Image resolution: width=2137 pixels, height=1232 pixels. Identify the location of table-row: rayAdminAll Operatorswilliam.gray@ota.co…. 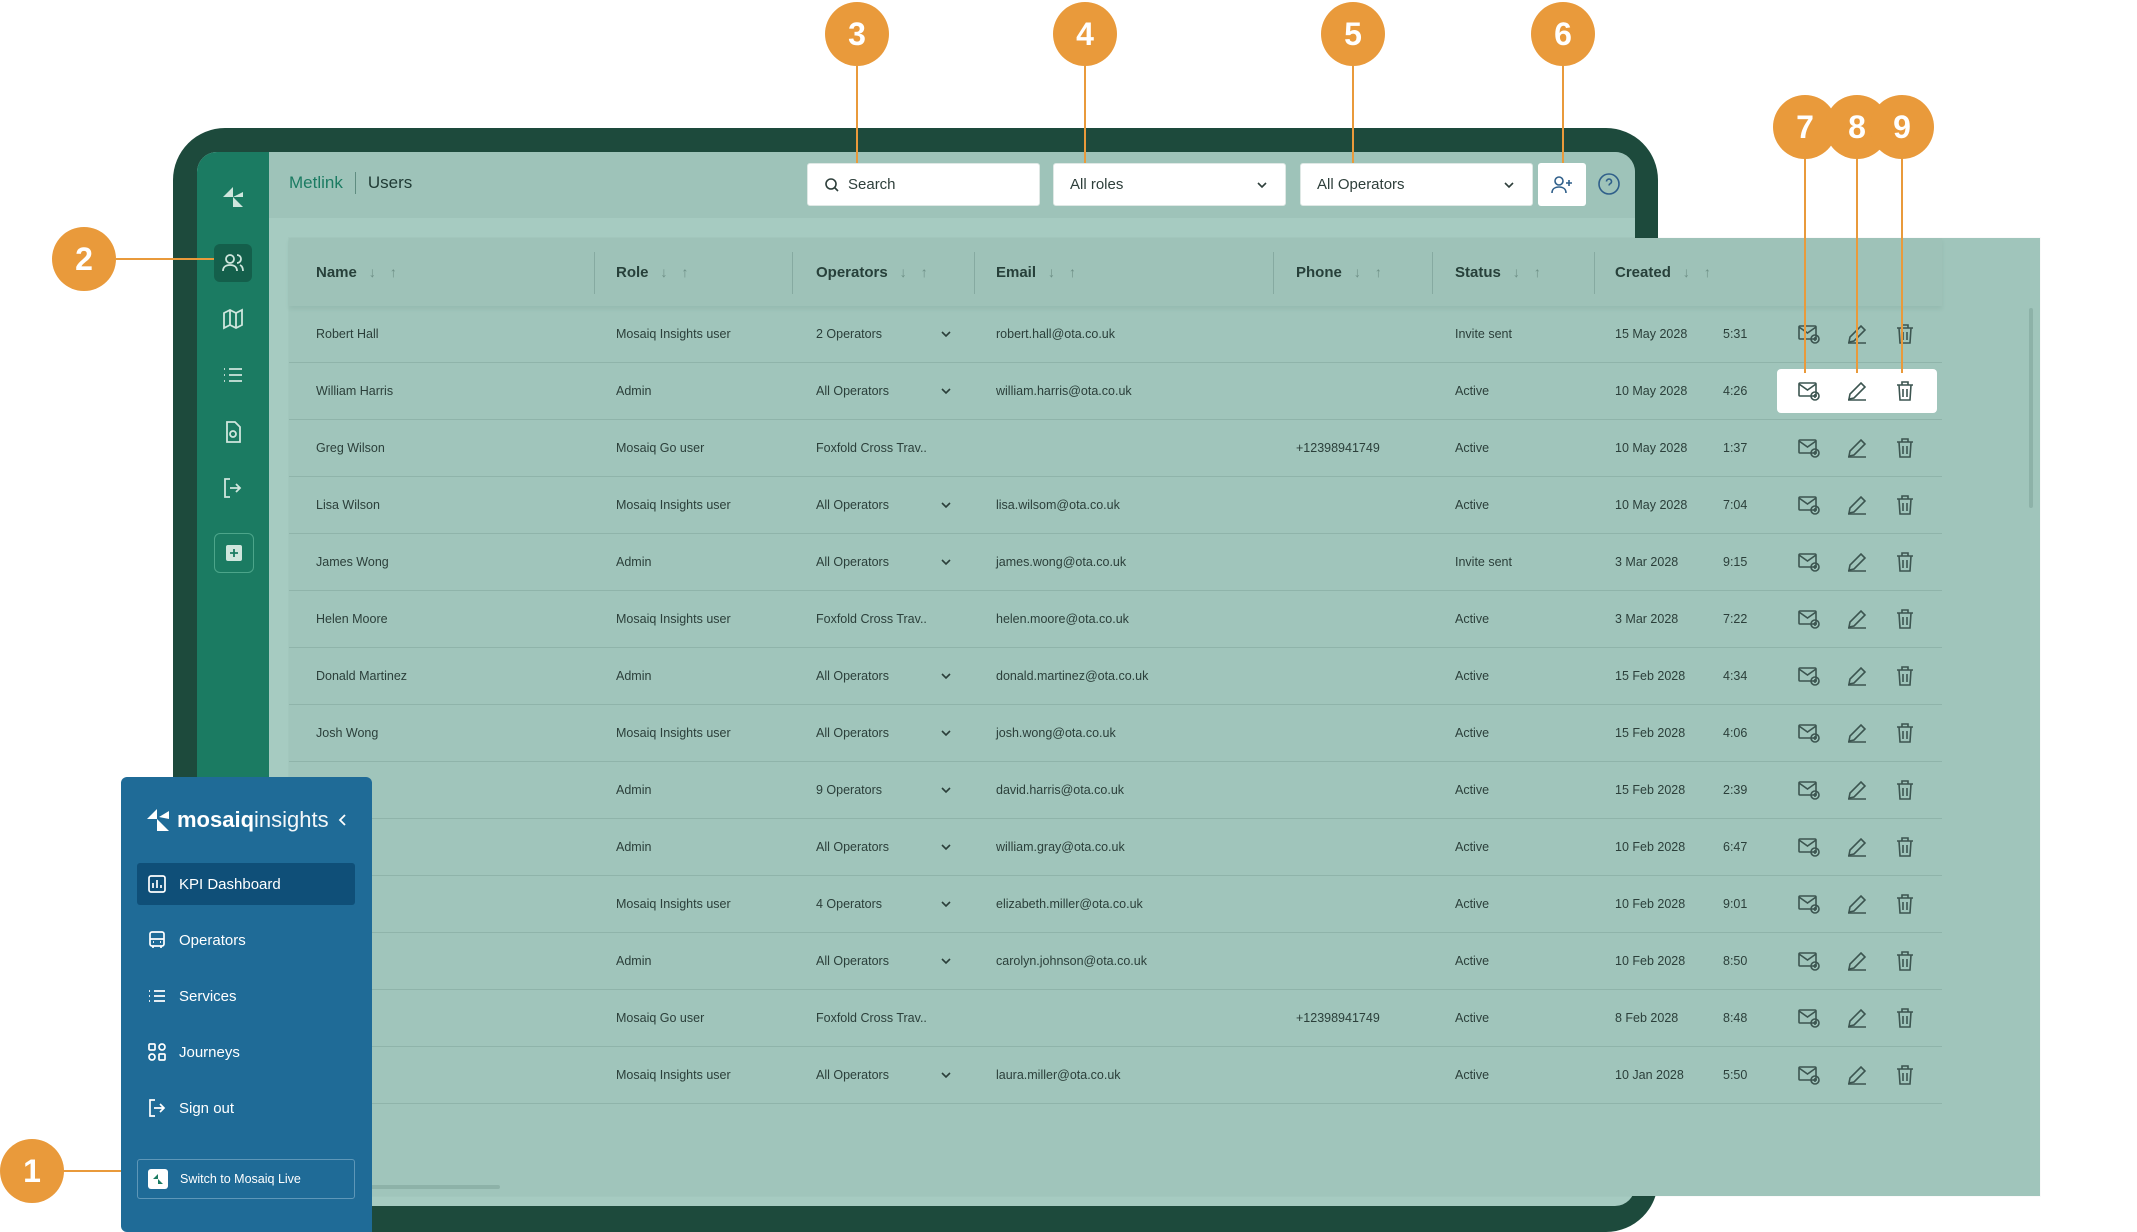
(1115, 847).